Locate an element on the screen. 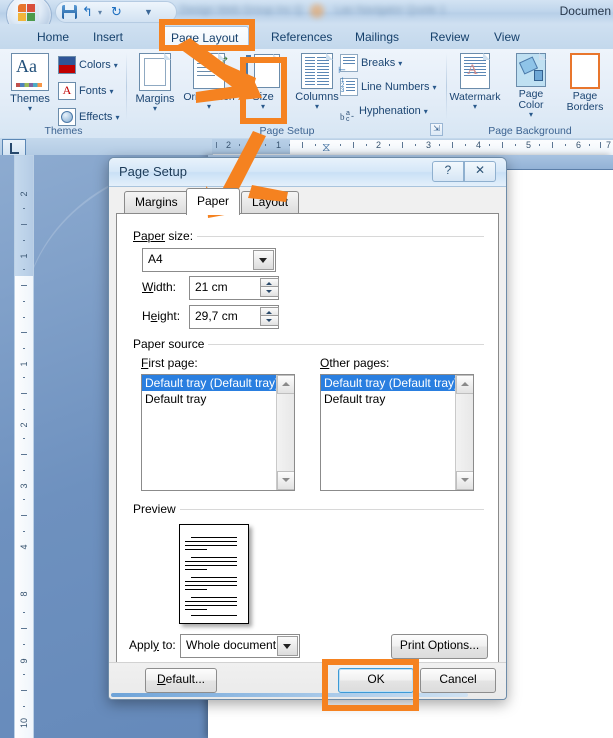  page-borders-label: Page Borders is located at coordinates (585, 101).